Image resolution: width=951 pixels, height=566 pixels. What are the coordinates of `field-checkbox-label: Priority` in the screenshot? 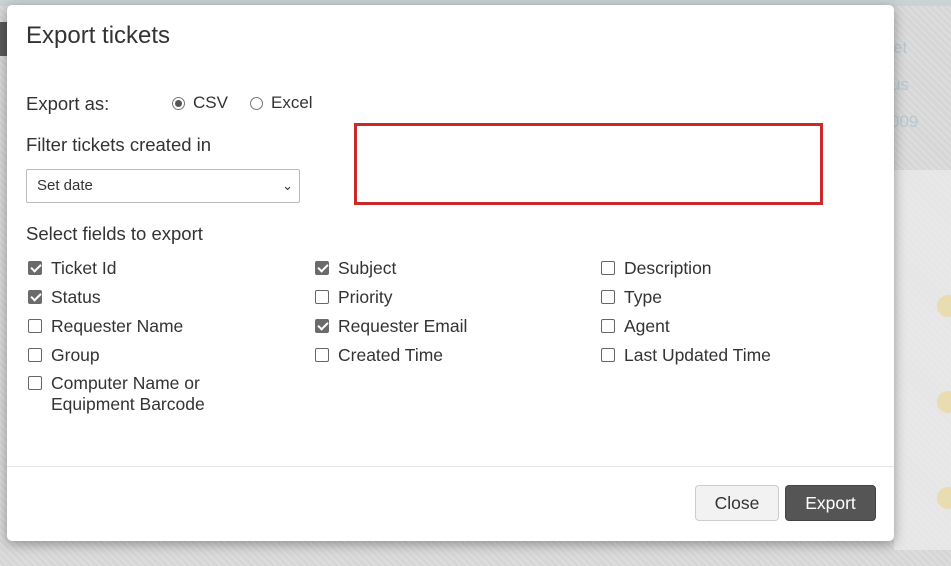 It's located at (365, 297).